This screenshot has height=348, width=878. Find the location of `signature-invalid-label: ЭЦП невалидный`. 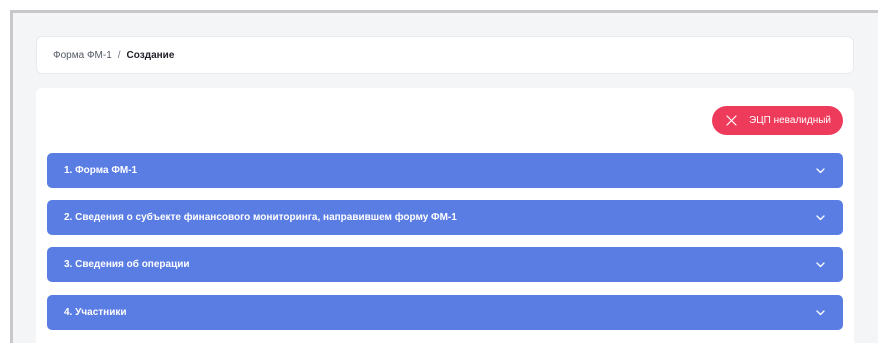

signature-invalid-label: ЭЦП невалидный is located at coordinates (790, 120).